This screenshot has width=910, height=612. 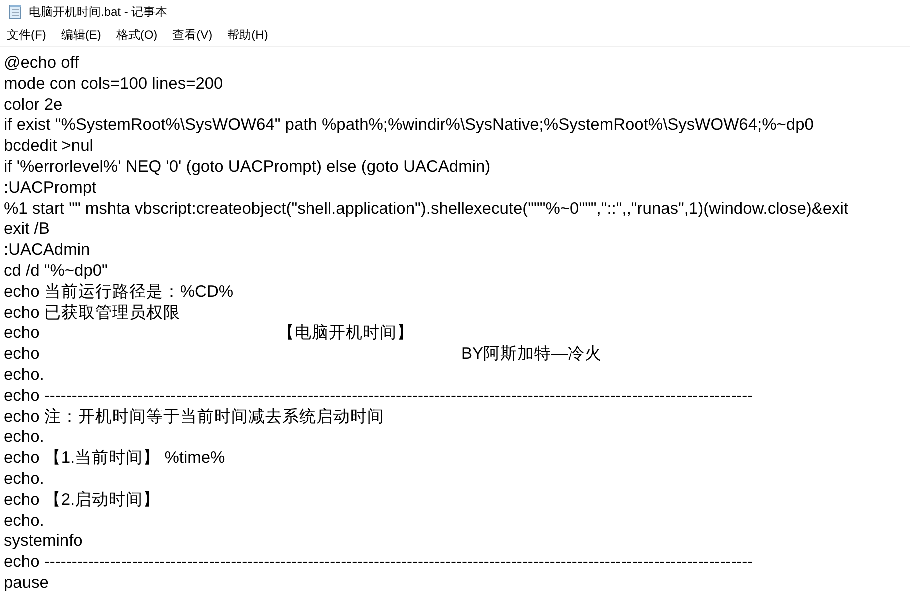 I want to click on code-line: cd /d "%~dp0", so click(x=56, y=271).